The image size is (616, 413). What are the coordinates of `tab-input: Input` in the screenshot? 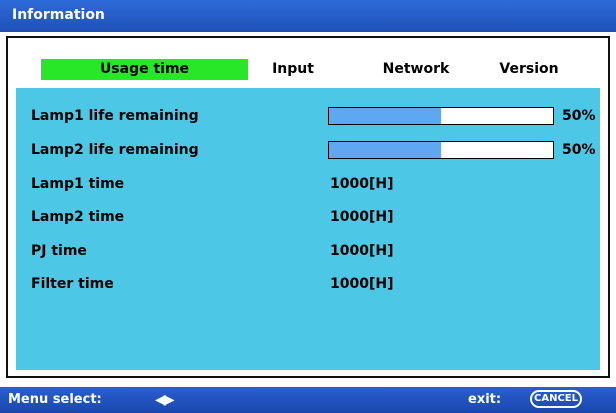 It's located at (293, 69).